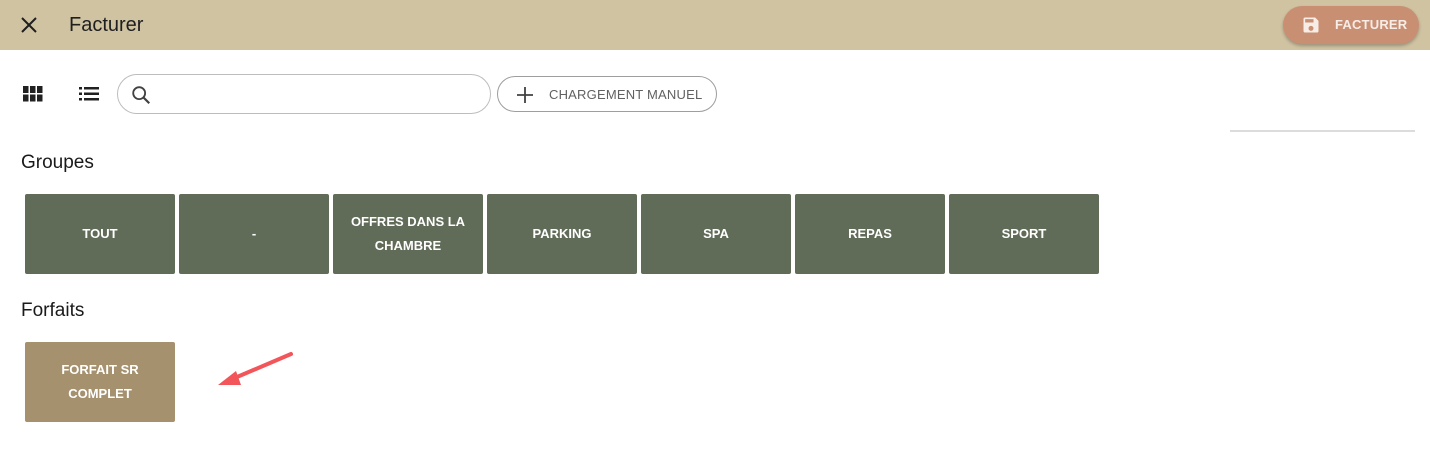  I want to click on invoice-button: FACTURER, so click(1351, 25).